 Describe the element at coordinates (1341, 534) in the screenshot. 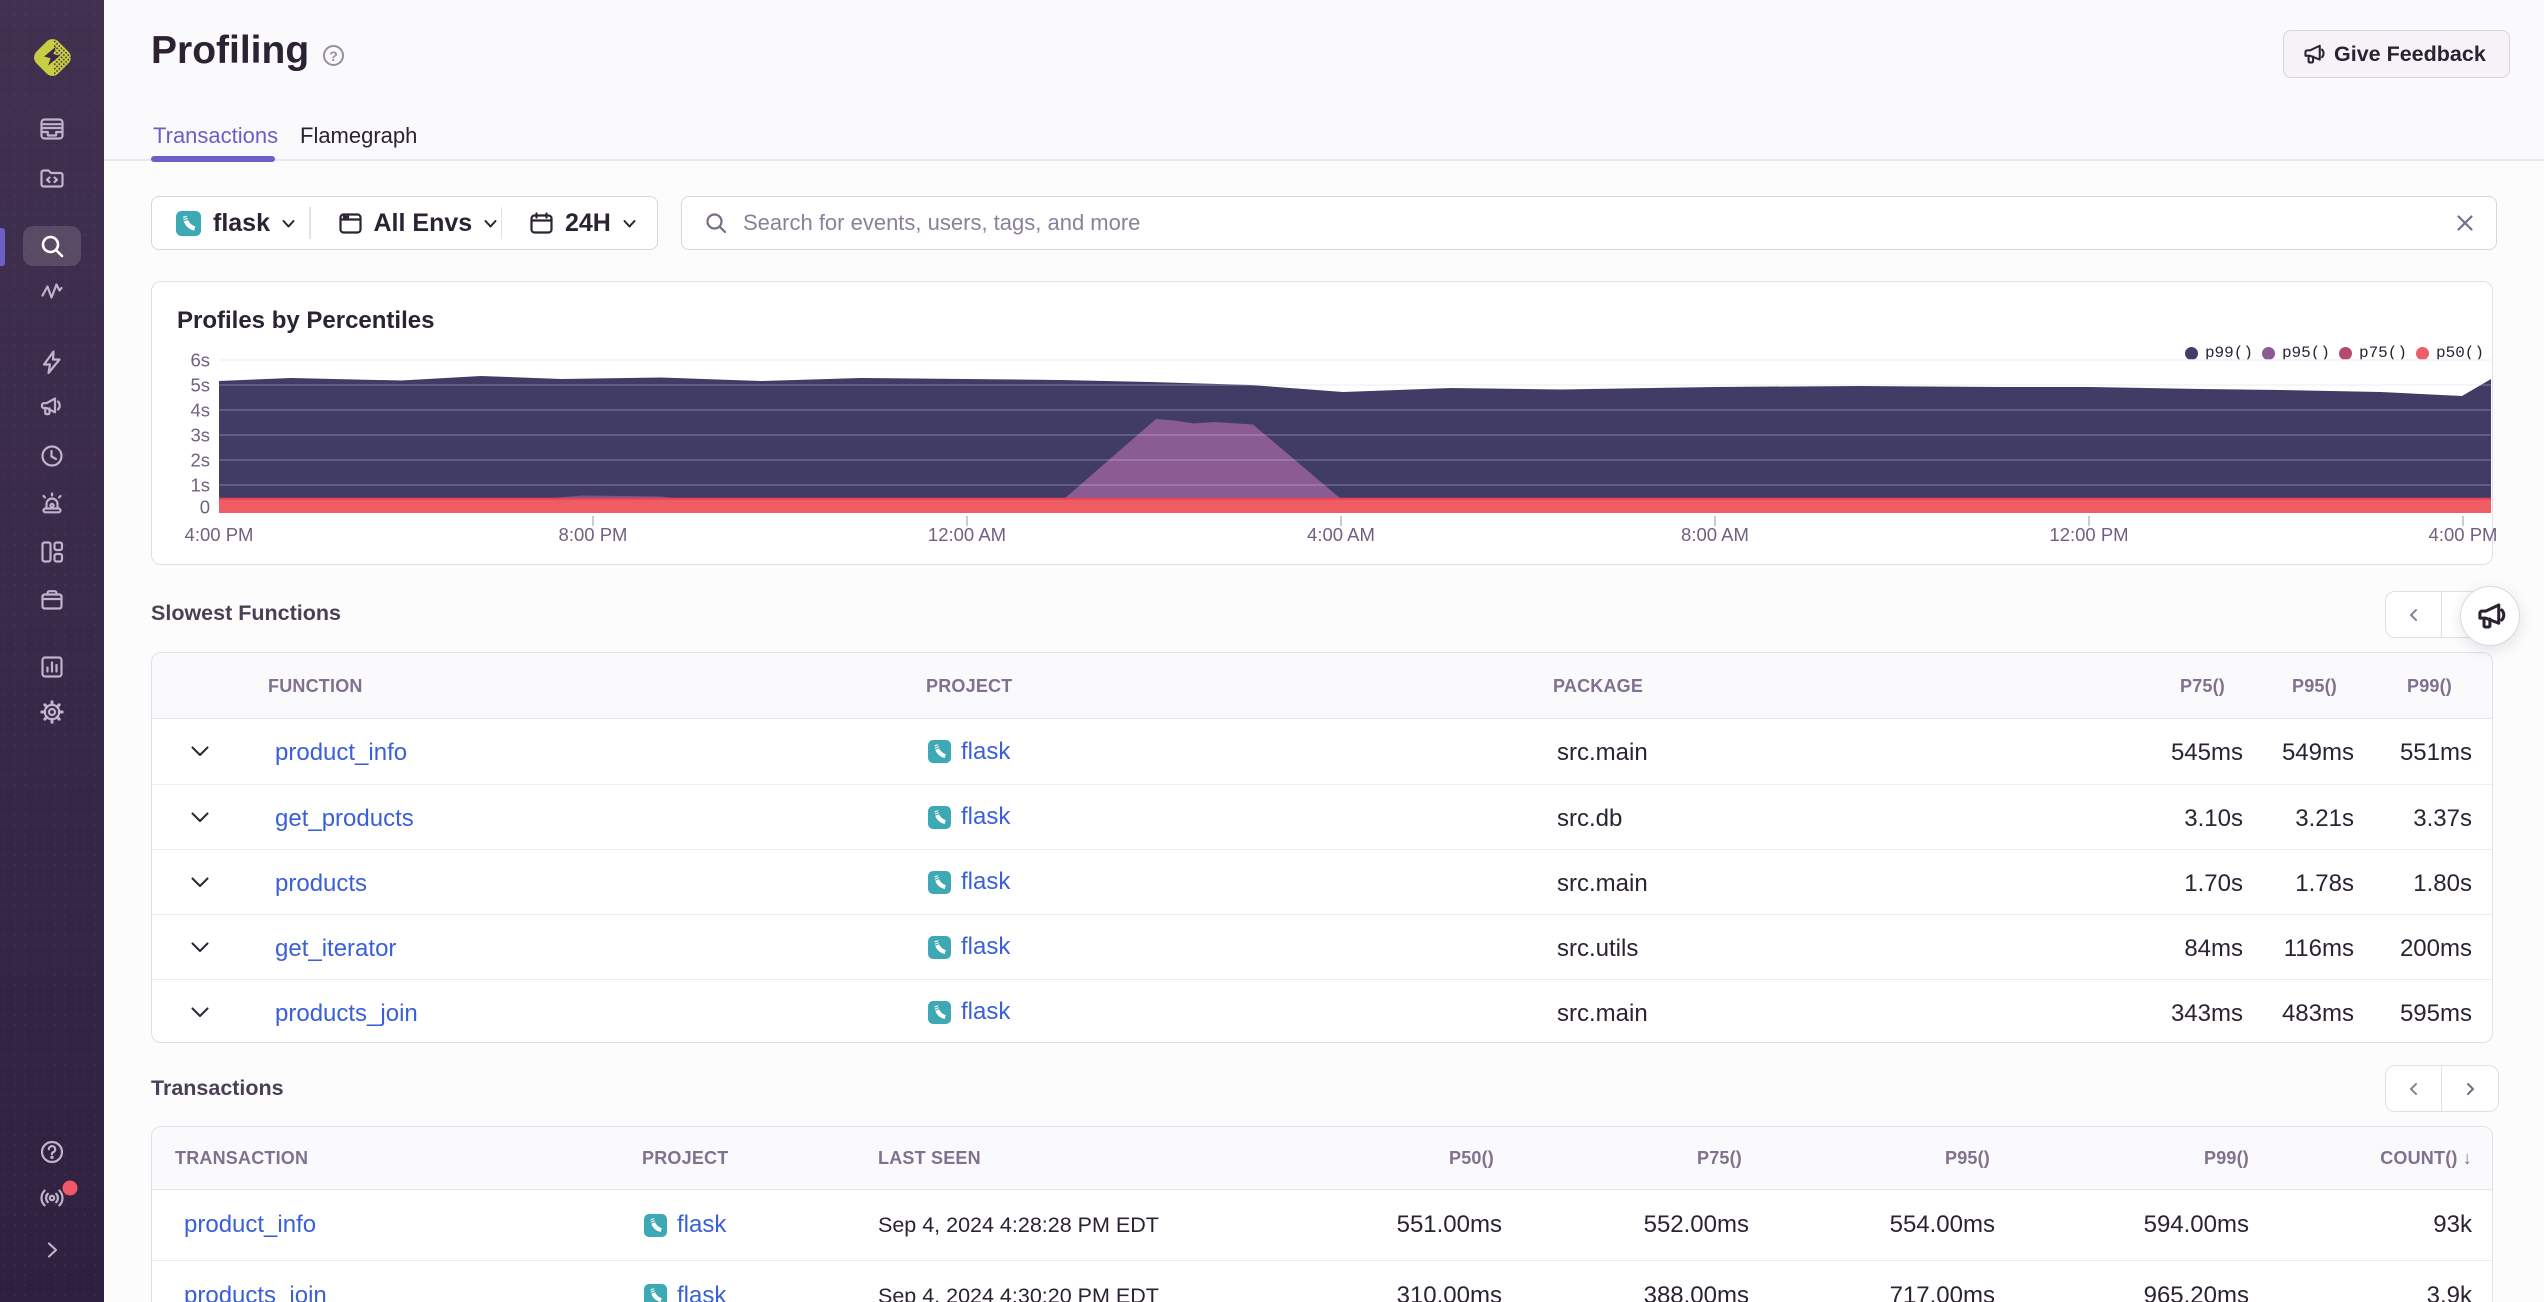

I see `svg-text: 4:00 AM` at that location.